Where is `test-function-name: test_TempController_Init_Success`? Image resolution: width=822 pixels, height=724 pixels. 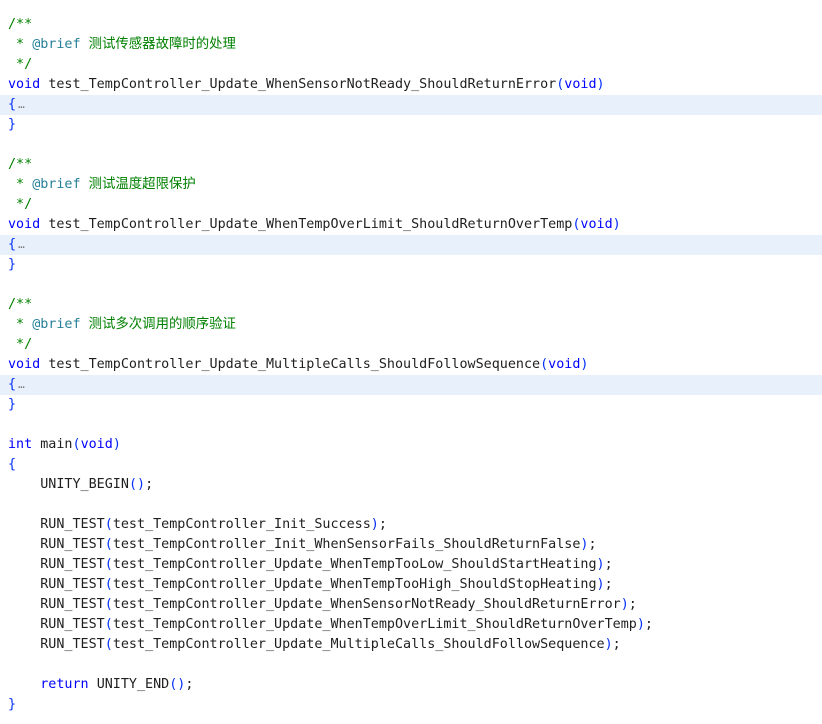 test-function-name: test_TempController_Init_Success is located at coordinates (241, 524).